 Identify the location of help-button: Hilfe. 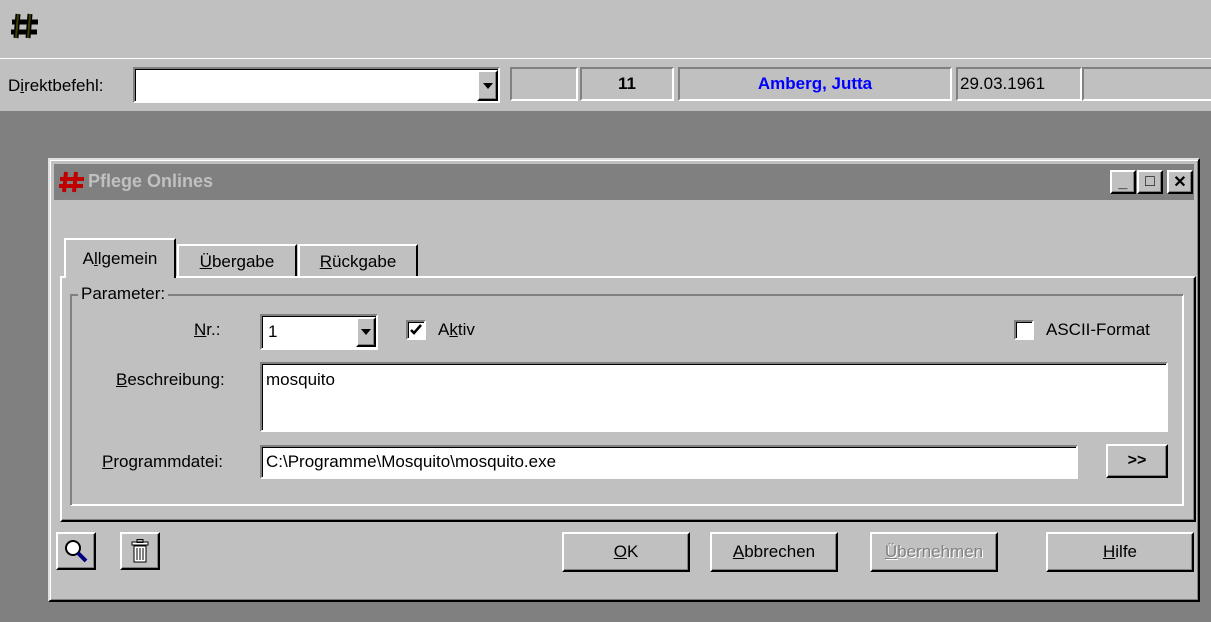
(1120, 552).